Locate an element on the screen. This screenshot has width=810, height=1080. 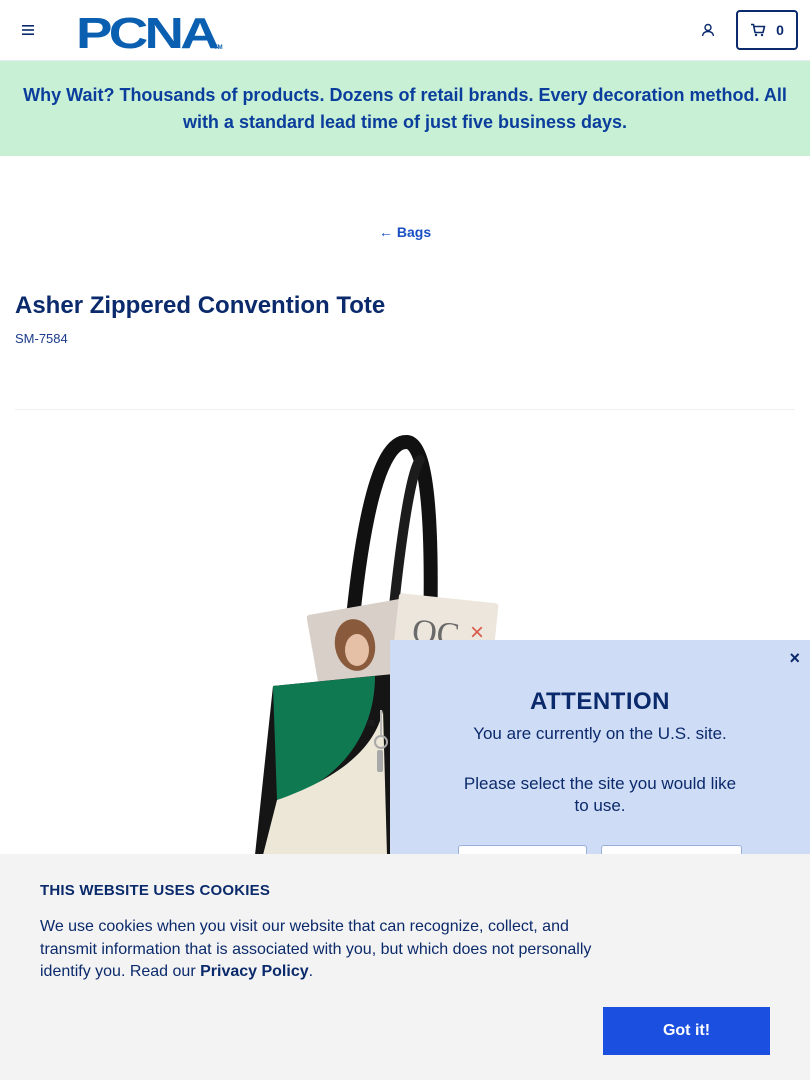
close-icon: × is located at coordinates (794, 658).